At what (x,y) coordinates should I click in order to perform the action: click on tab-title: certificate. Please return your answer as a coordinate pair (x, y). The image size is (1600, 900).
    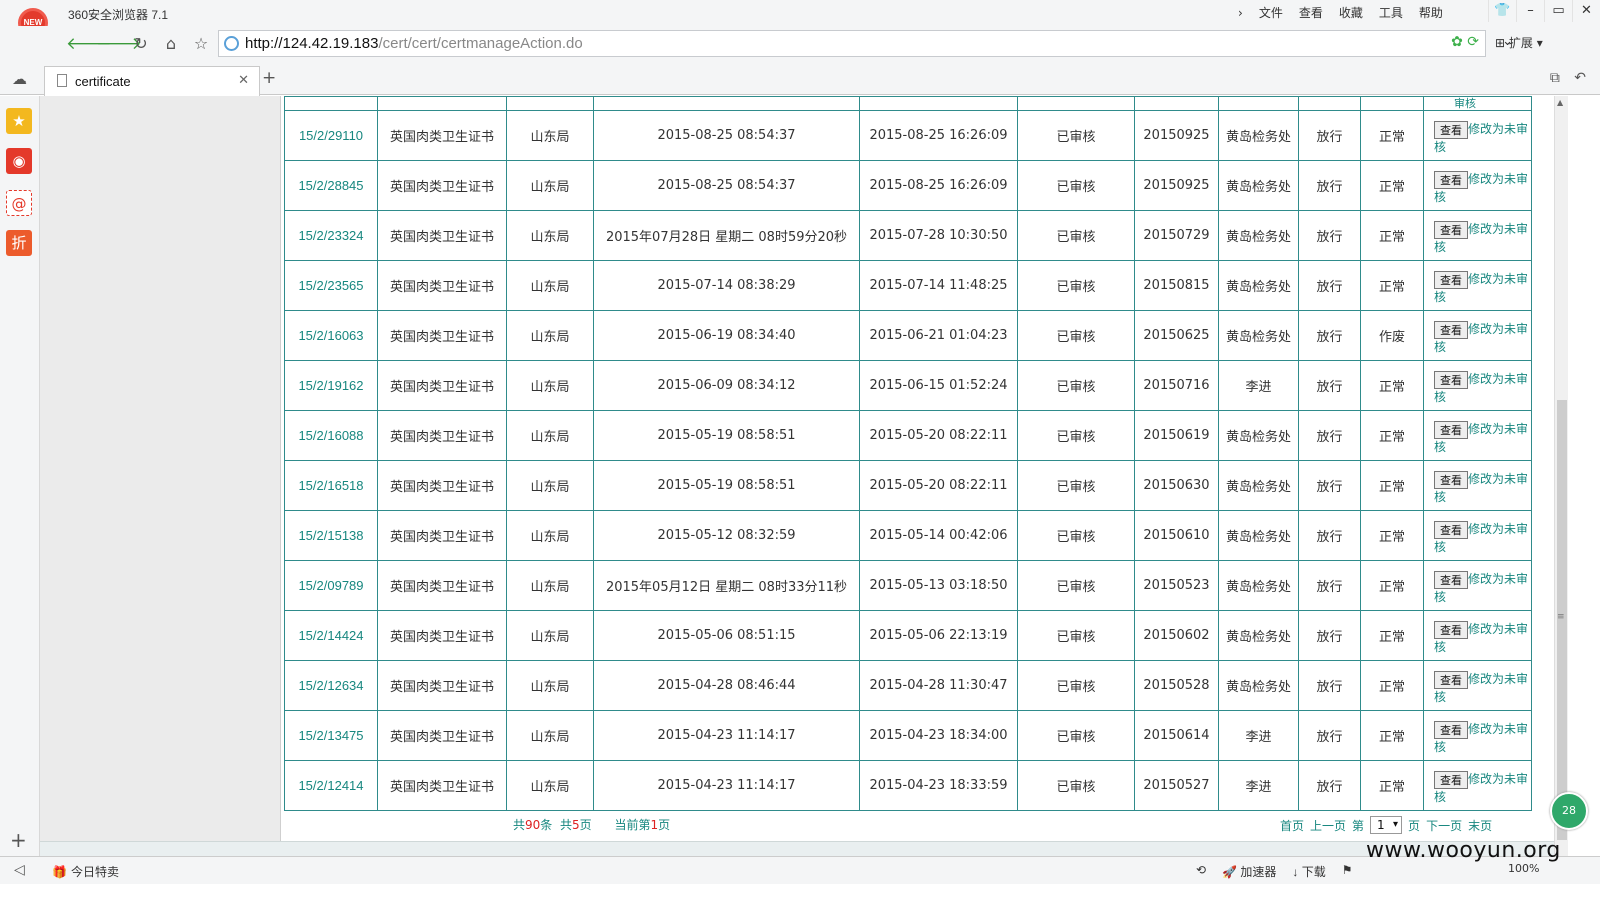
    Looking at the image, I should click on (103, 81).